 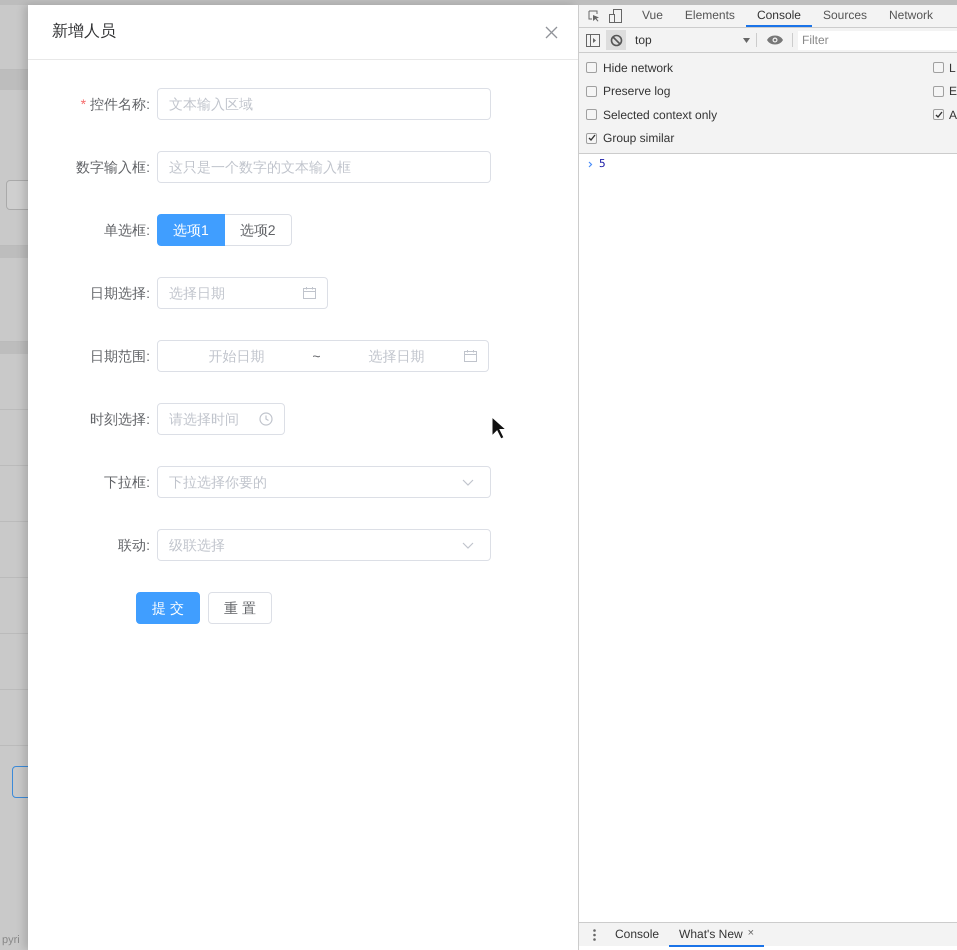 What do you see at coordinates (83, 104) in the screenshot?
I see `required-asterisk: *` at bounding box center [83, 104].